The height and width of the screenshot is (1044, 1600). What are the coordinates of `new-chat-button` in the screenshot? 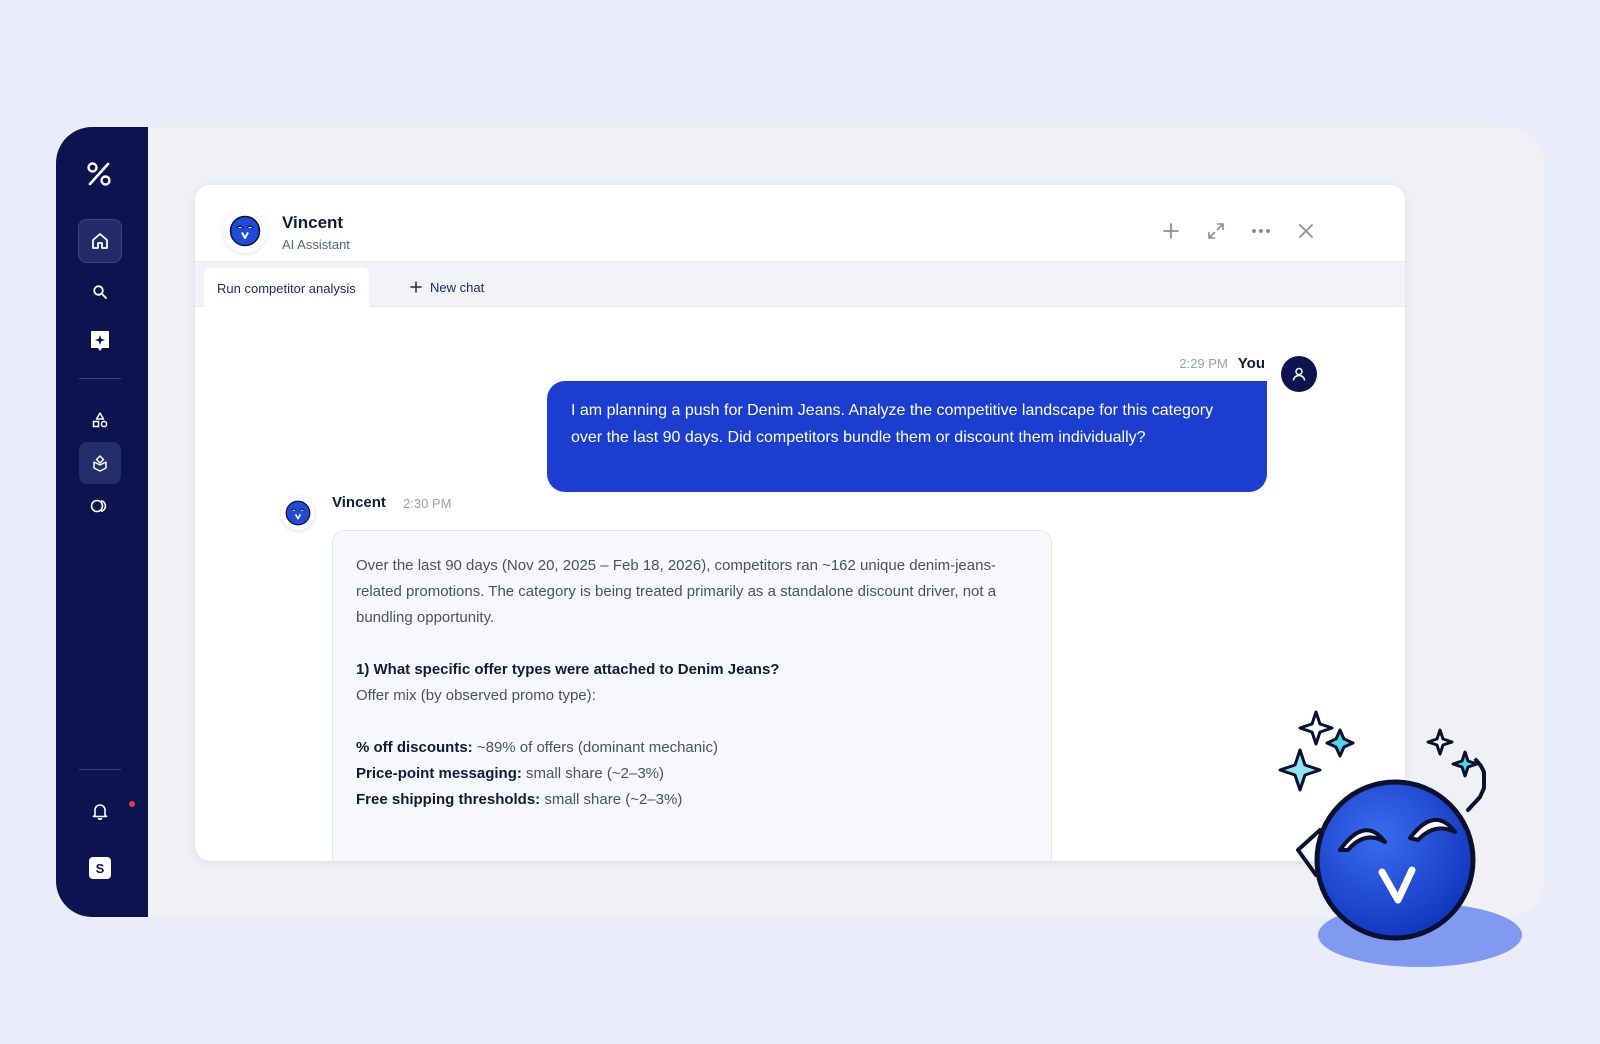 It's located at (1171, 231).